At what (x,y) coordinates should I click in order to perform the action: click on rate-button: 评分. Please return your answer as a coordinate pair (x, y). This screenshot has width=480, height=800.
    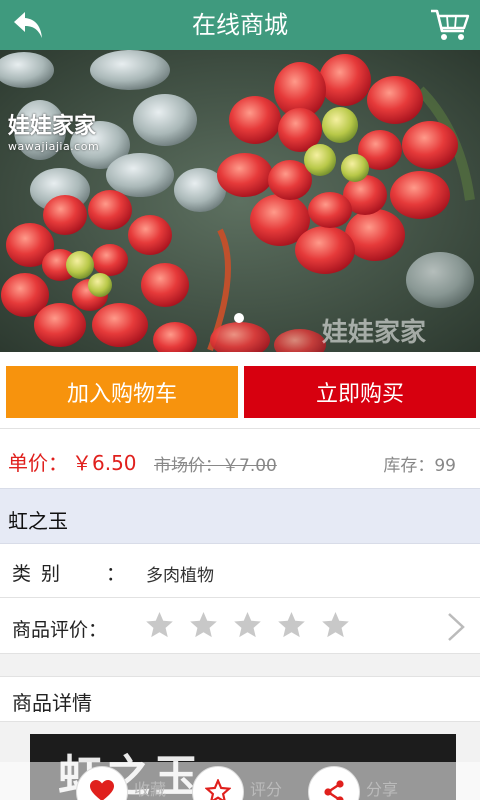
    Looking at the image, I should click on (247, 781).